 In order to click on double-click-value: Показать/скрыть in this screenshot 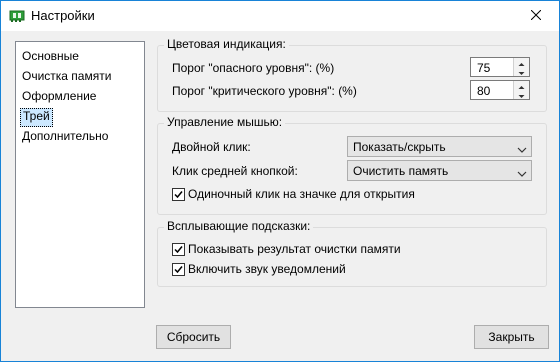, I will do `click(399, 147)`.